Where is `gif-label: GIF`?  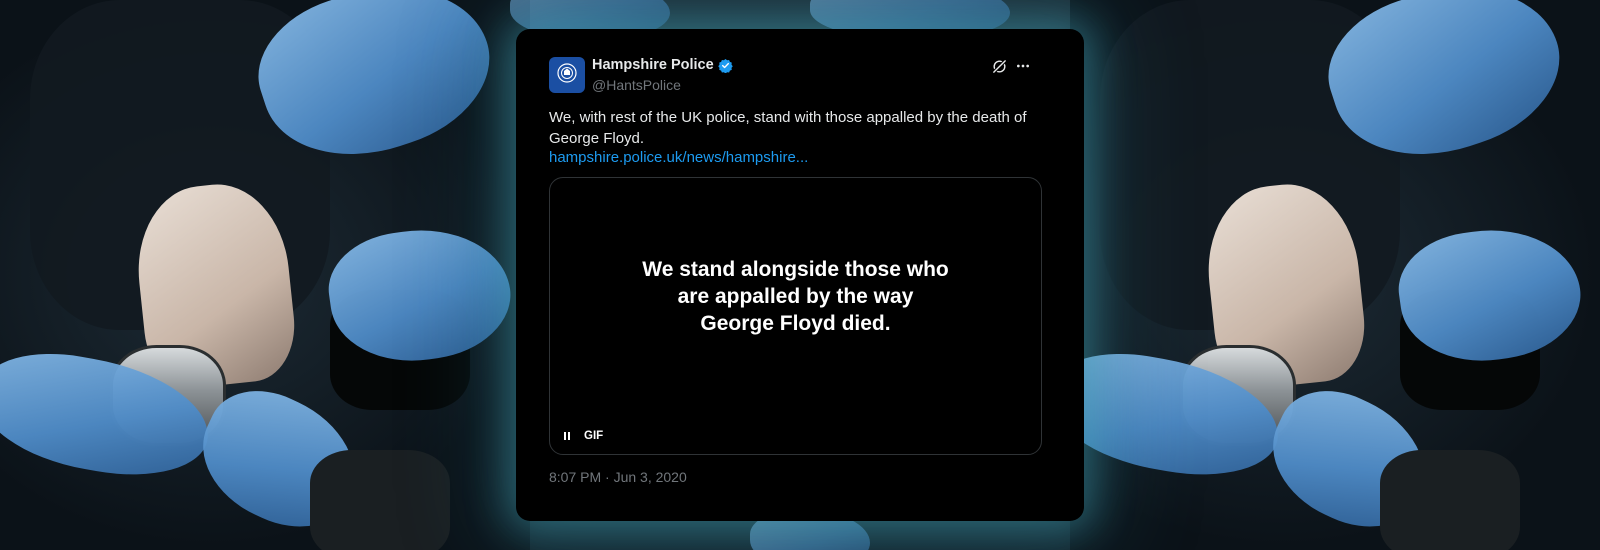 gif-label: GIF is located at coordinates (594, 436).